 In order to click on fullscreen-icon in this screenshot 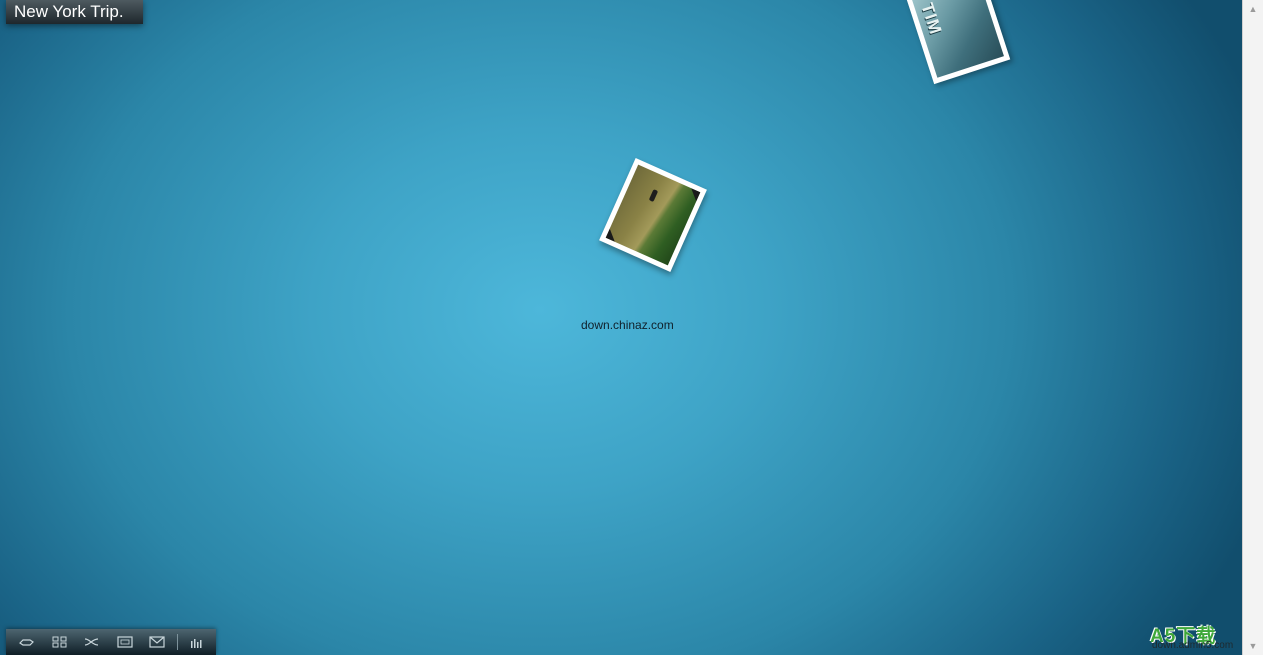, I will do `click(125, 642)`.